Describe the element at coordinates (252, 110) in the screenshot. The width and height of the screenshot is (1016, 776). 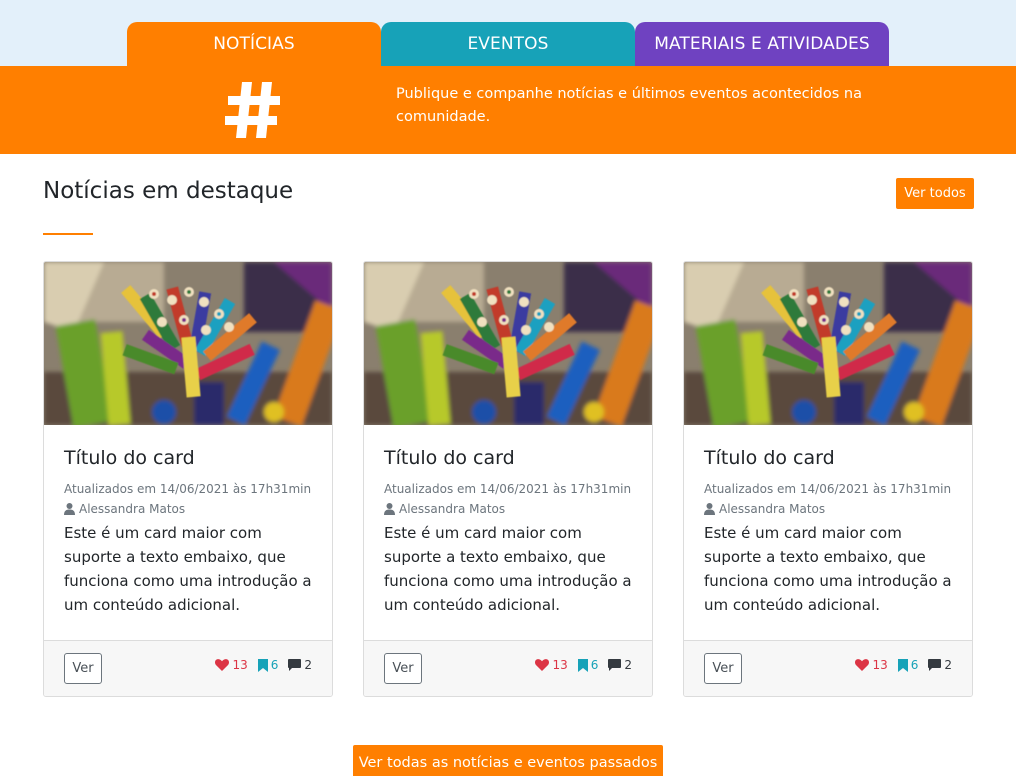
I see `hashtag-icon` at that location.